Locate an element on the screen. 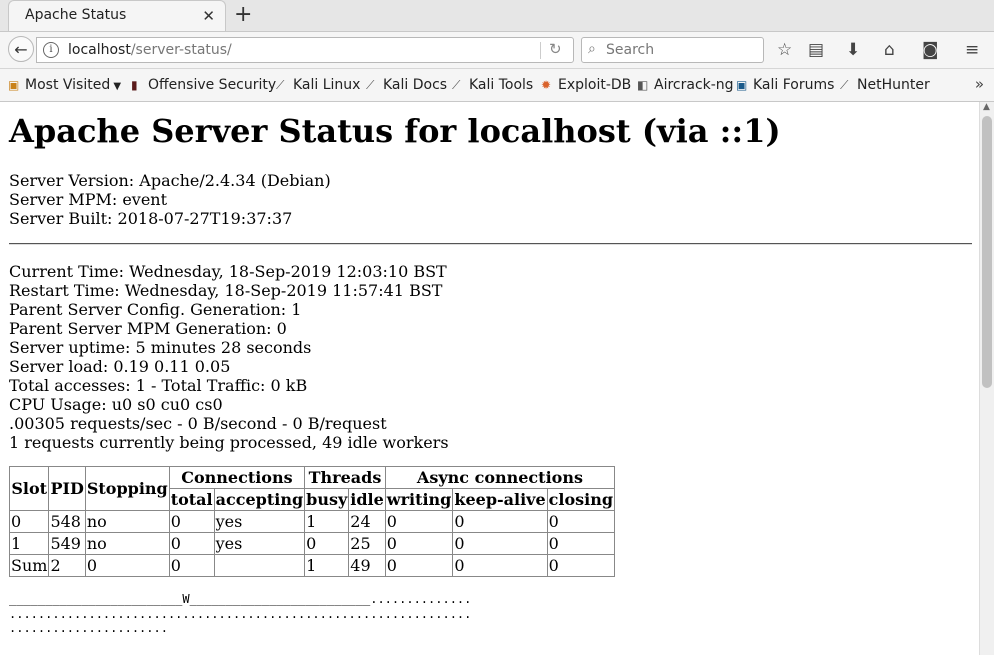 This screenshot has width=994, height=655. more-bookmarks-icon: » is located at coordinates (979, 84).